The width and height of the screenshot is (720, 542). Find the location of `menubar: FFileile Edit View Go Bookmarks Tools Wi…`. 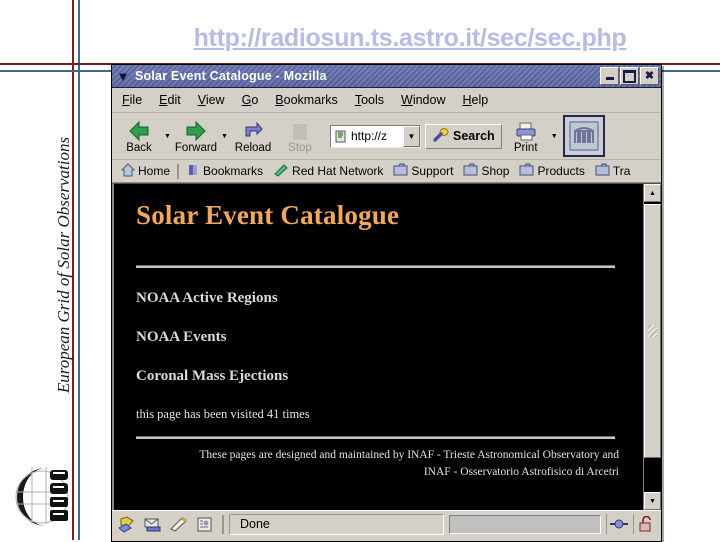

menubar: FFileile Edit View Go Bookmarks Tools Wi… is located at coordinates (386, 100).